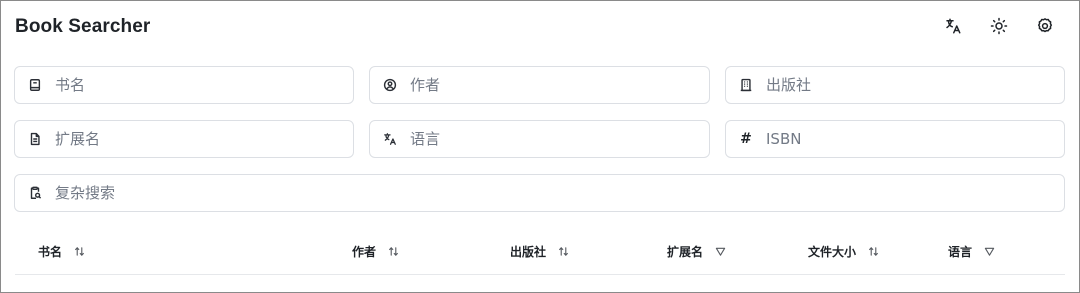  I want to click on building-icon, so click(746, 85).